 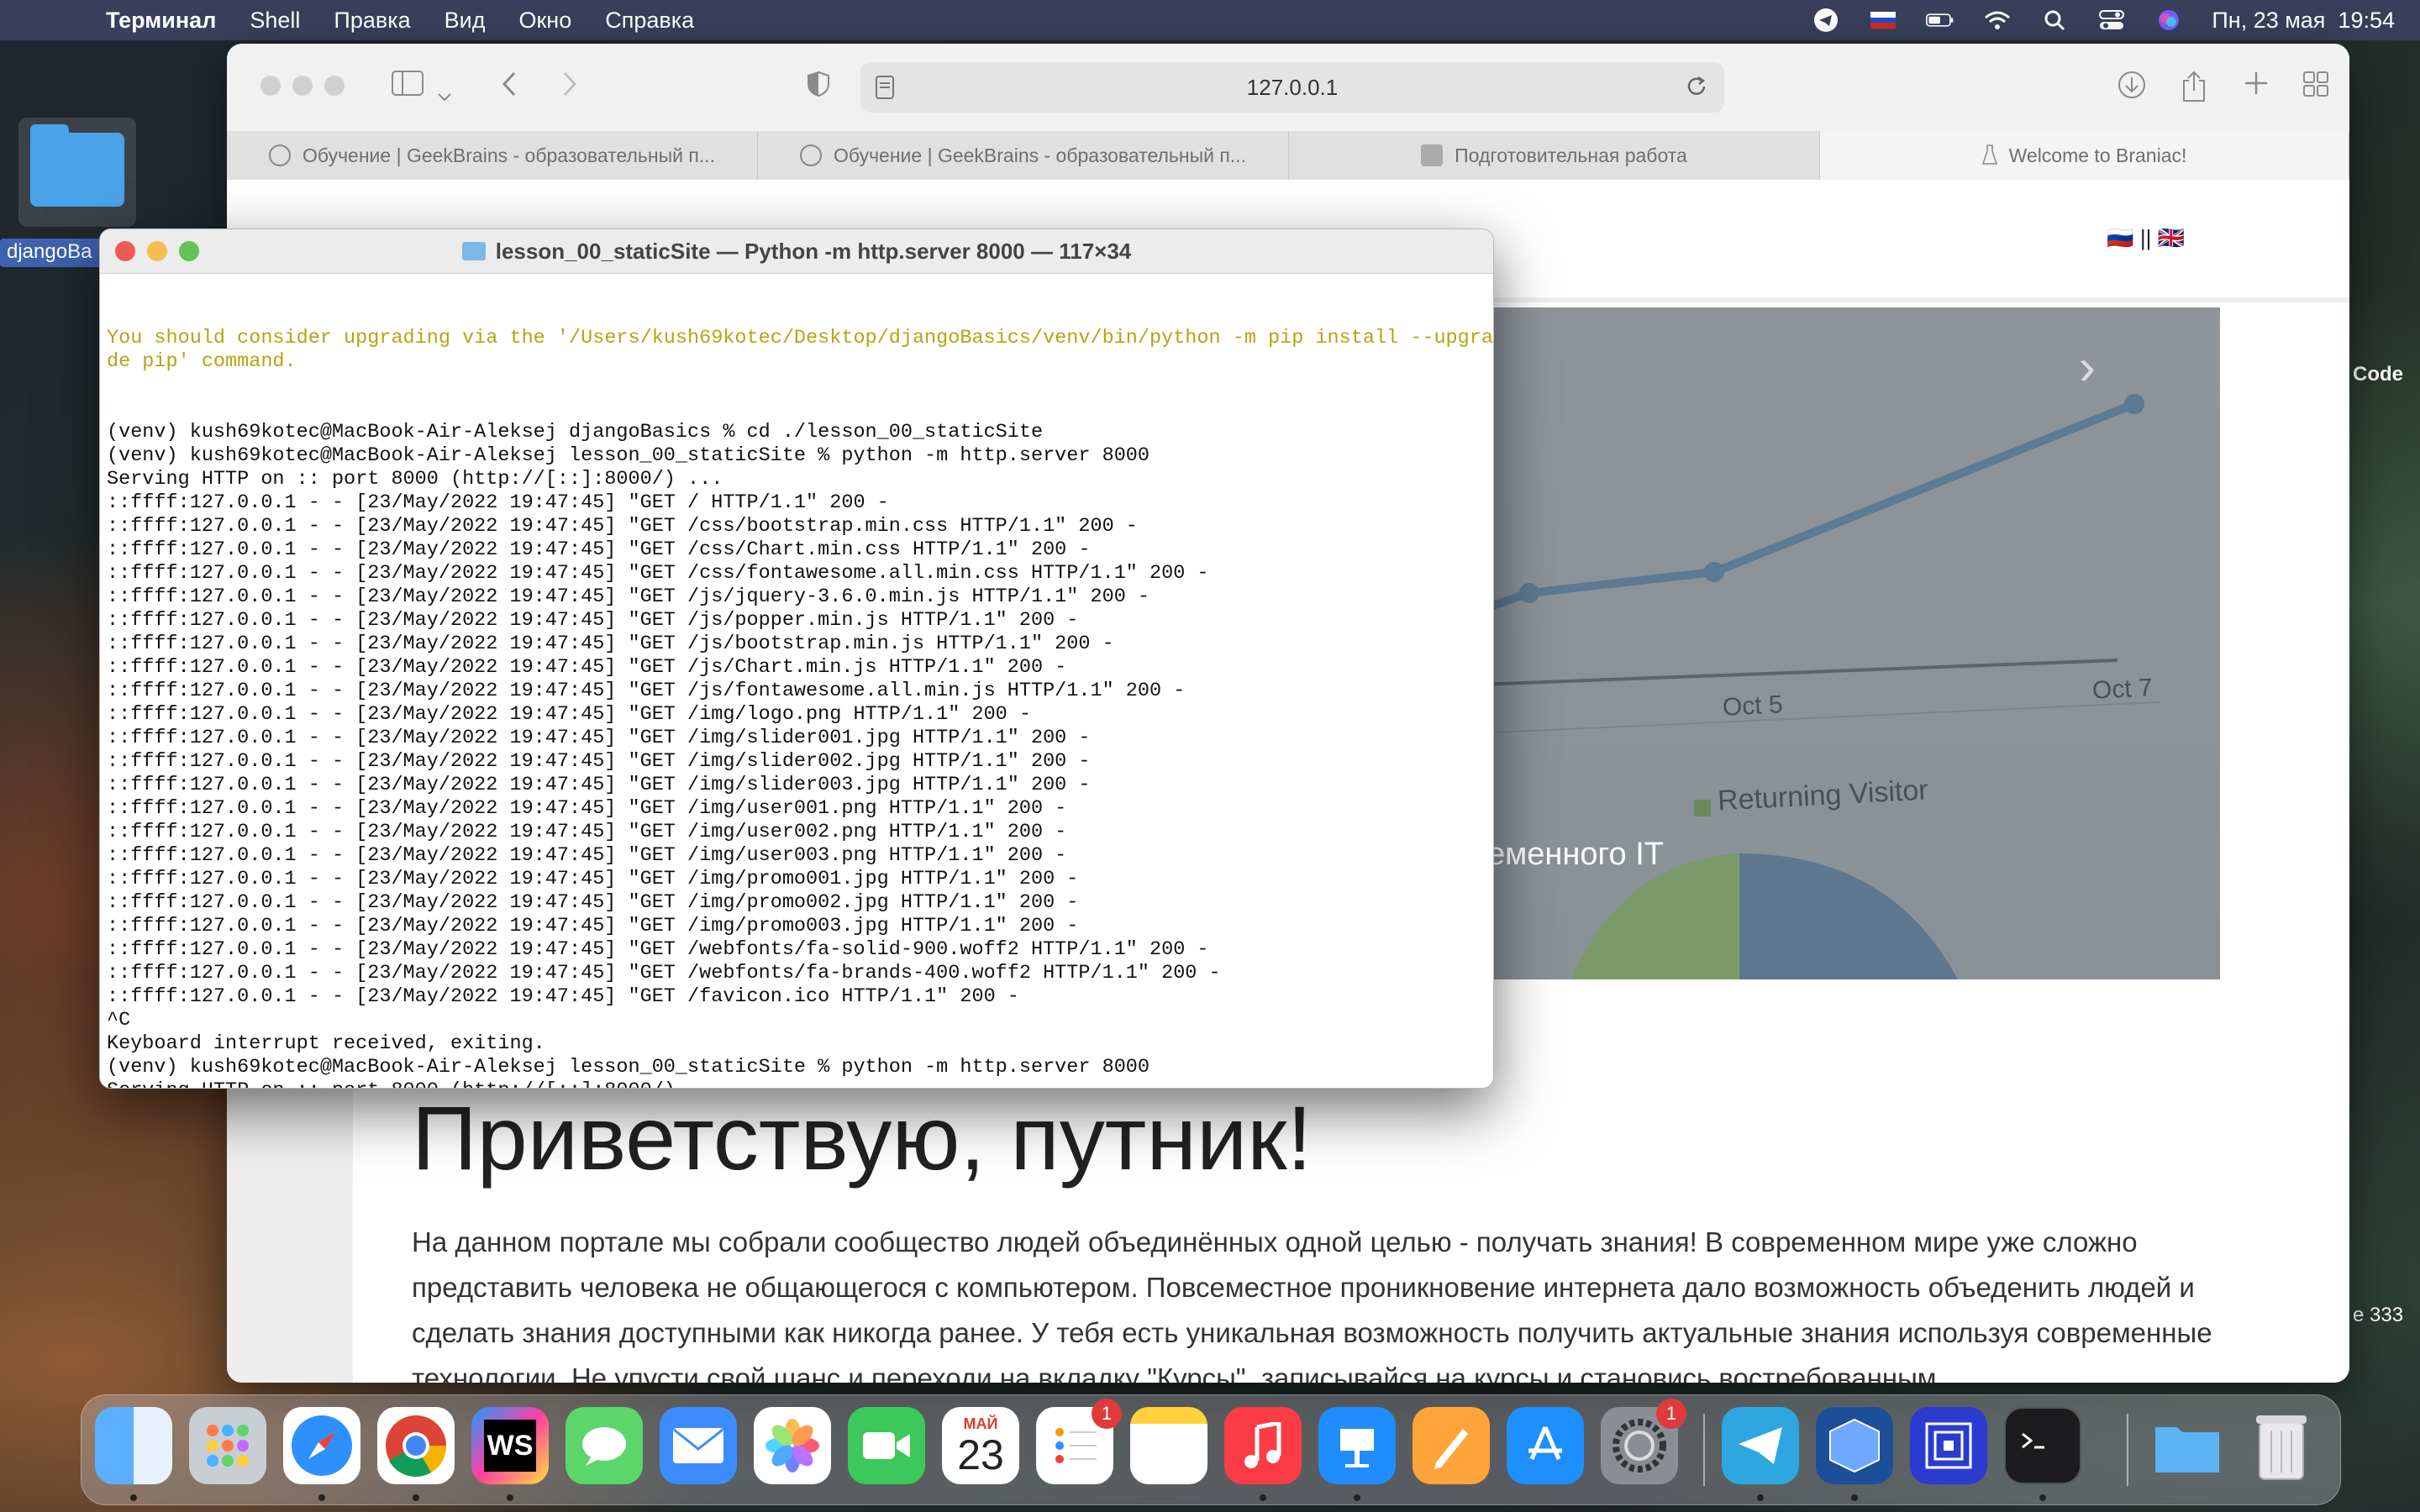 I want to click on virtual-machine-icon, so click(x=1948, y=1445).